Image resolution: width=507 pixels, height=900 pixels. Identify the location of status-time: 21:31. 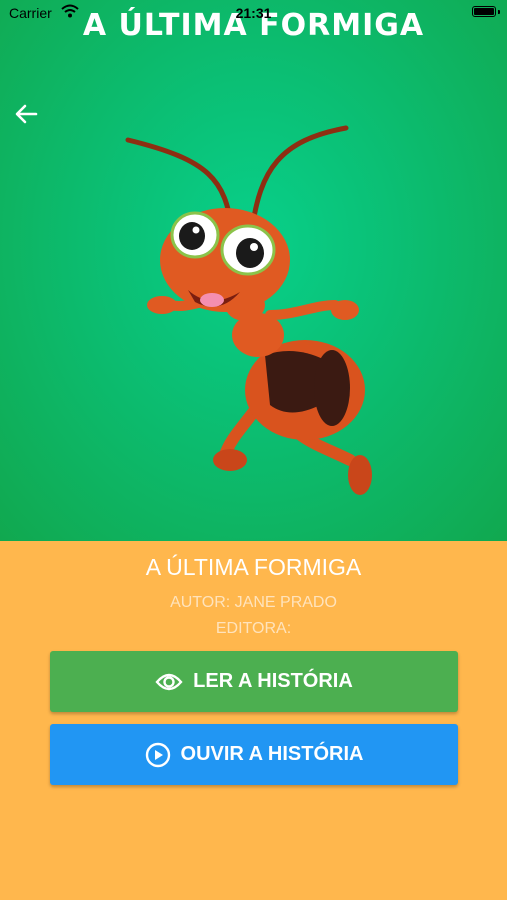
(253, 13).